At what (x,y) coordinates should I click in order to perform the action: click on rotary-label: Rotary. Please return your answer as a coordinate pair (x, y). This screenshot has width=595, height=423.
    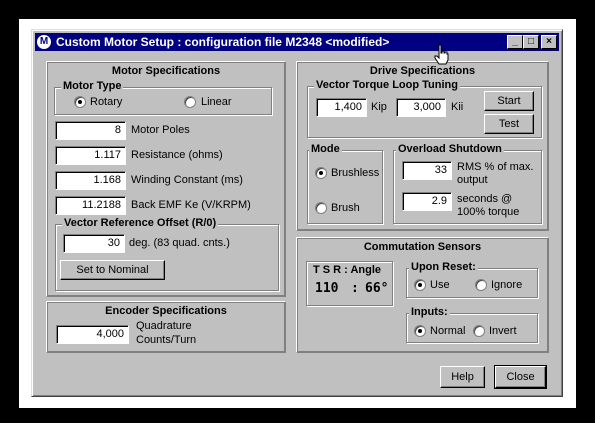
    Looking at the image, I should click on (106, 102).